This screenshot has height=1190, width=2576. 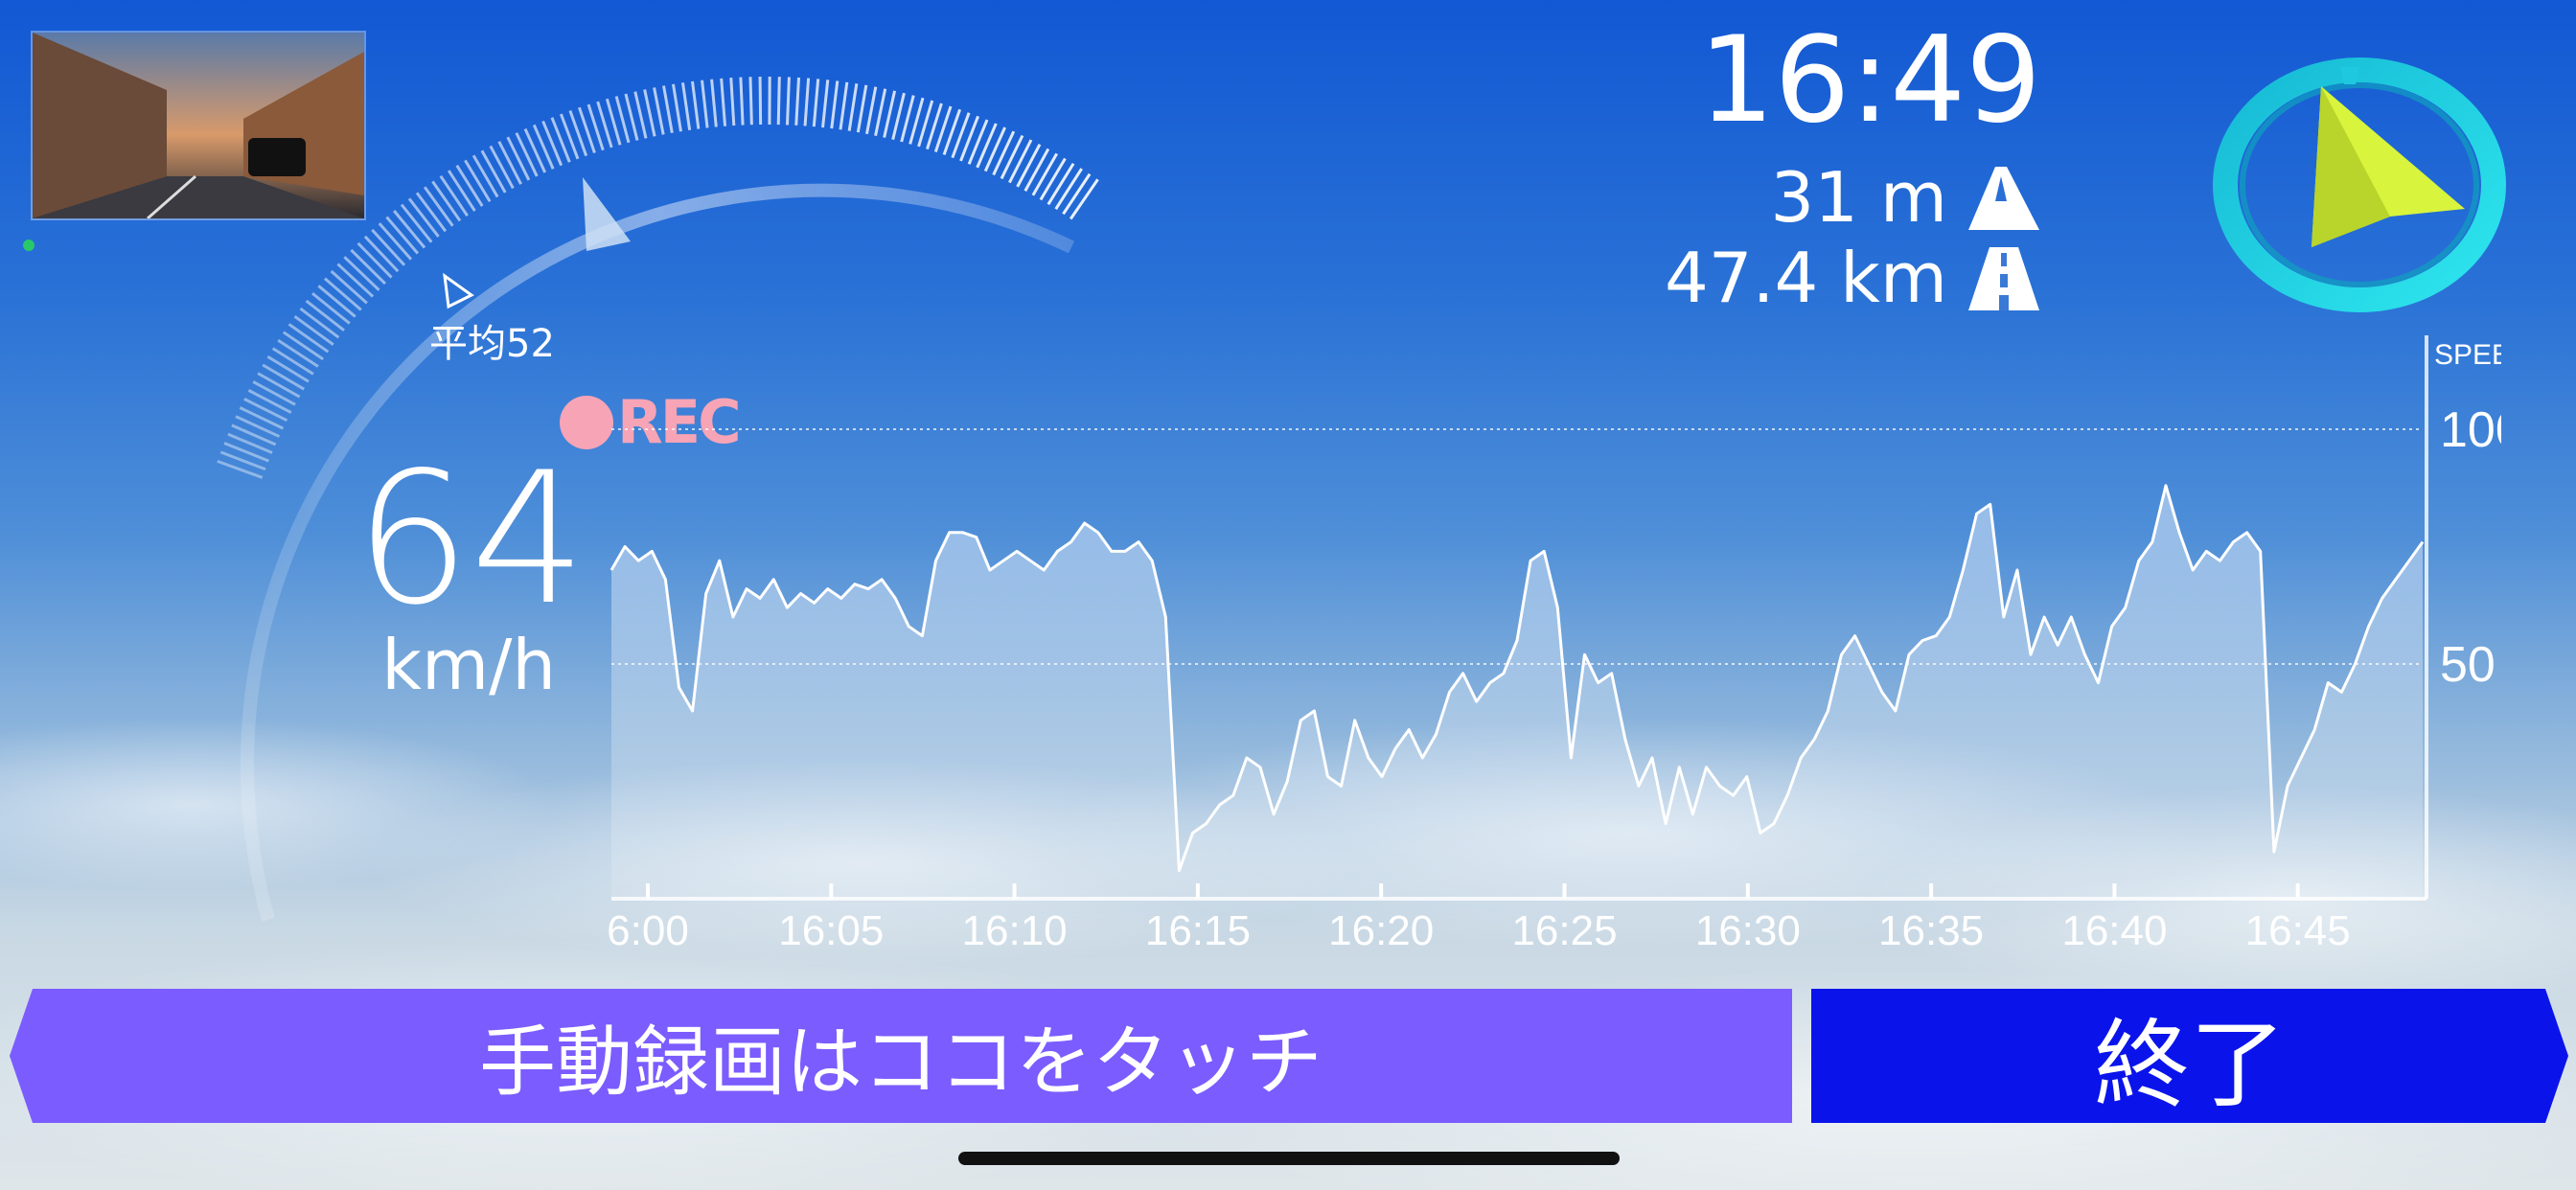 I want to click on manual-record-button: 手動録画はココをタッチ, so click(x=901, y=1056).